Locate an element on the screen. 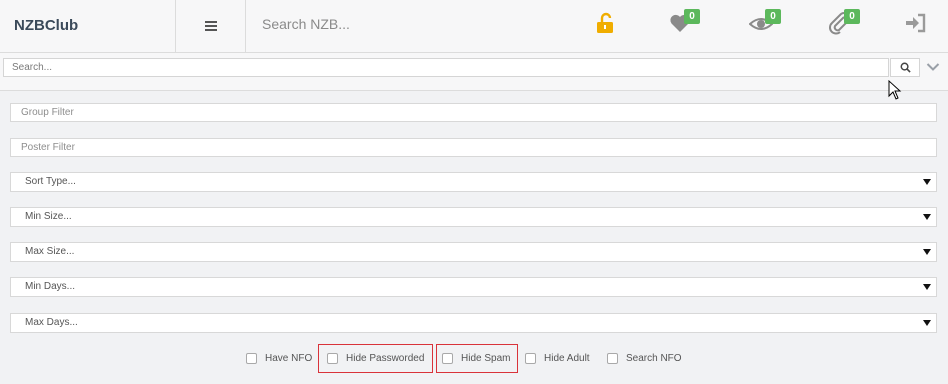 The height and width of the screenshot is (384, 948). mouse-cursor-icon is located at coordinates (895, 90).